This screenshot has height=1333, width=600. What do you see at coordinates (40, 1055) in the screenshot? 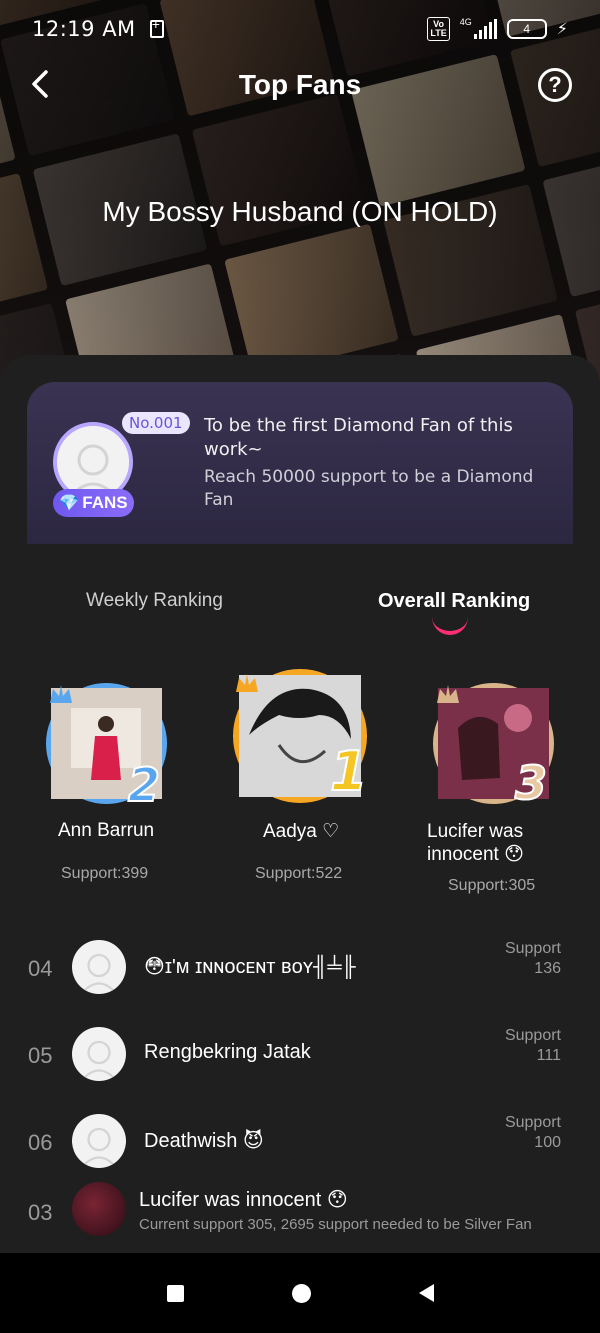
I see `row-rank: 05` at bounding box center [40, 1055].